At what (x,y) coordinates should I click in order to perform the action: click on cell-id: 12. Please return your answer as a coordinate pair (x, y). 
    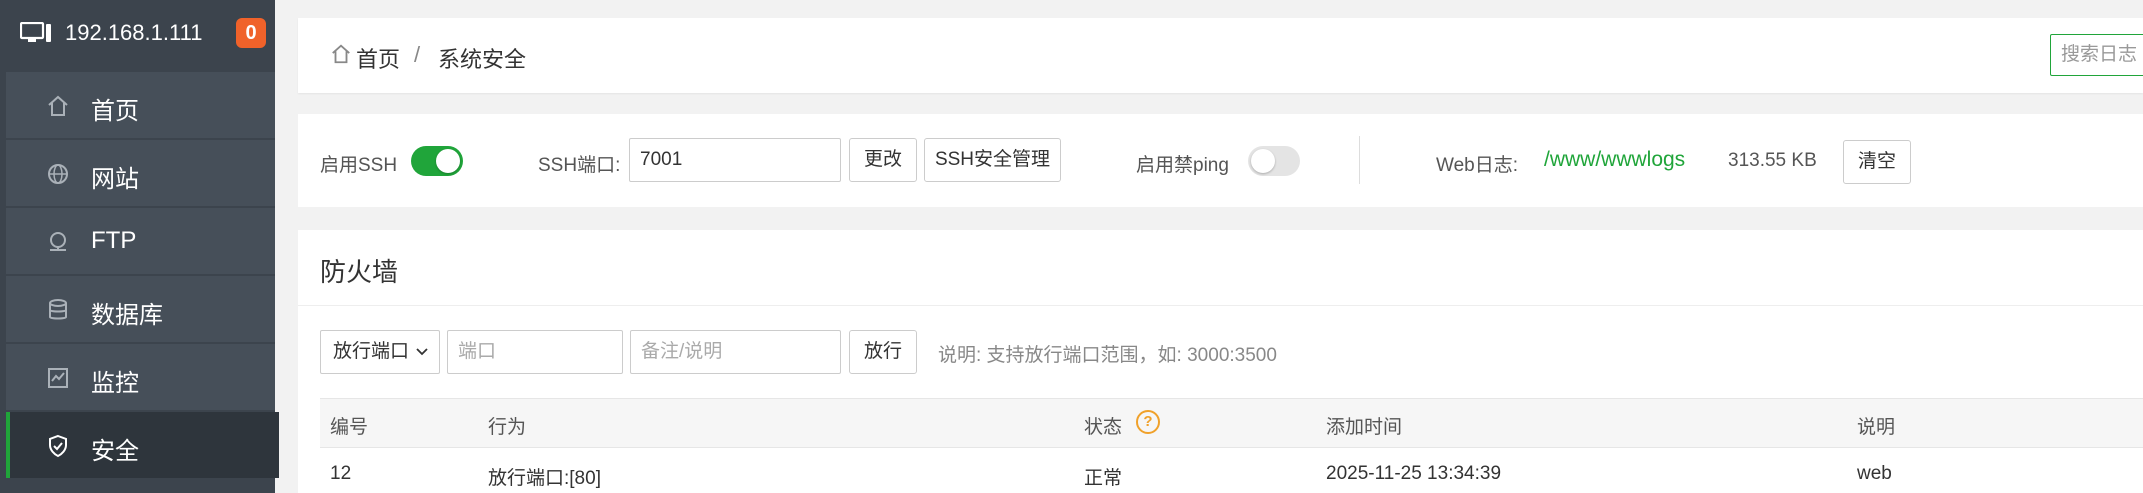
    Looking at the image, I should click on (341, 473).